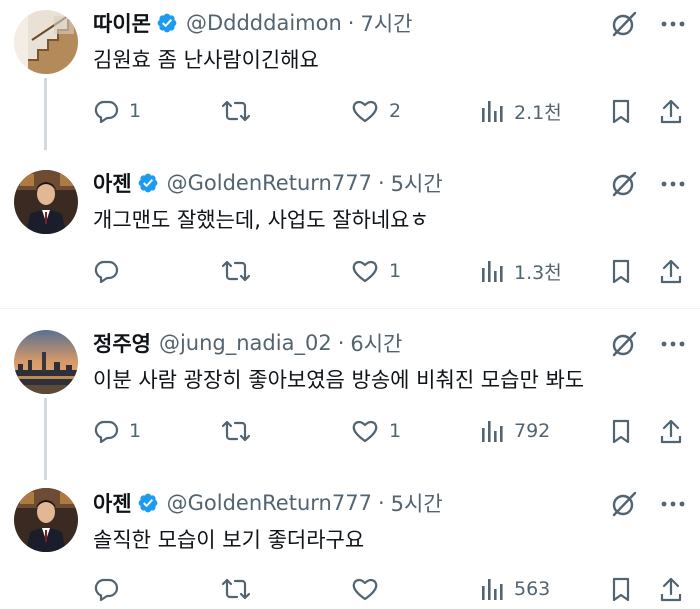 This screenshot has height=609, width=700. What do you see at coordinates (122, 343) in the screenshot?
I see `display-name: 정주영` at bounding box center [122, 343].